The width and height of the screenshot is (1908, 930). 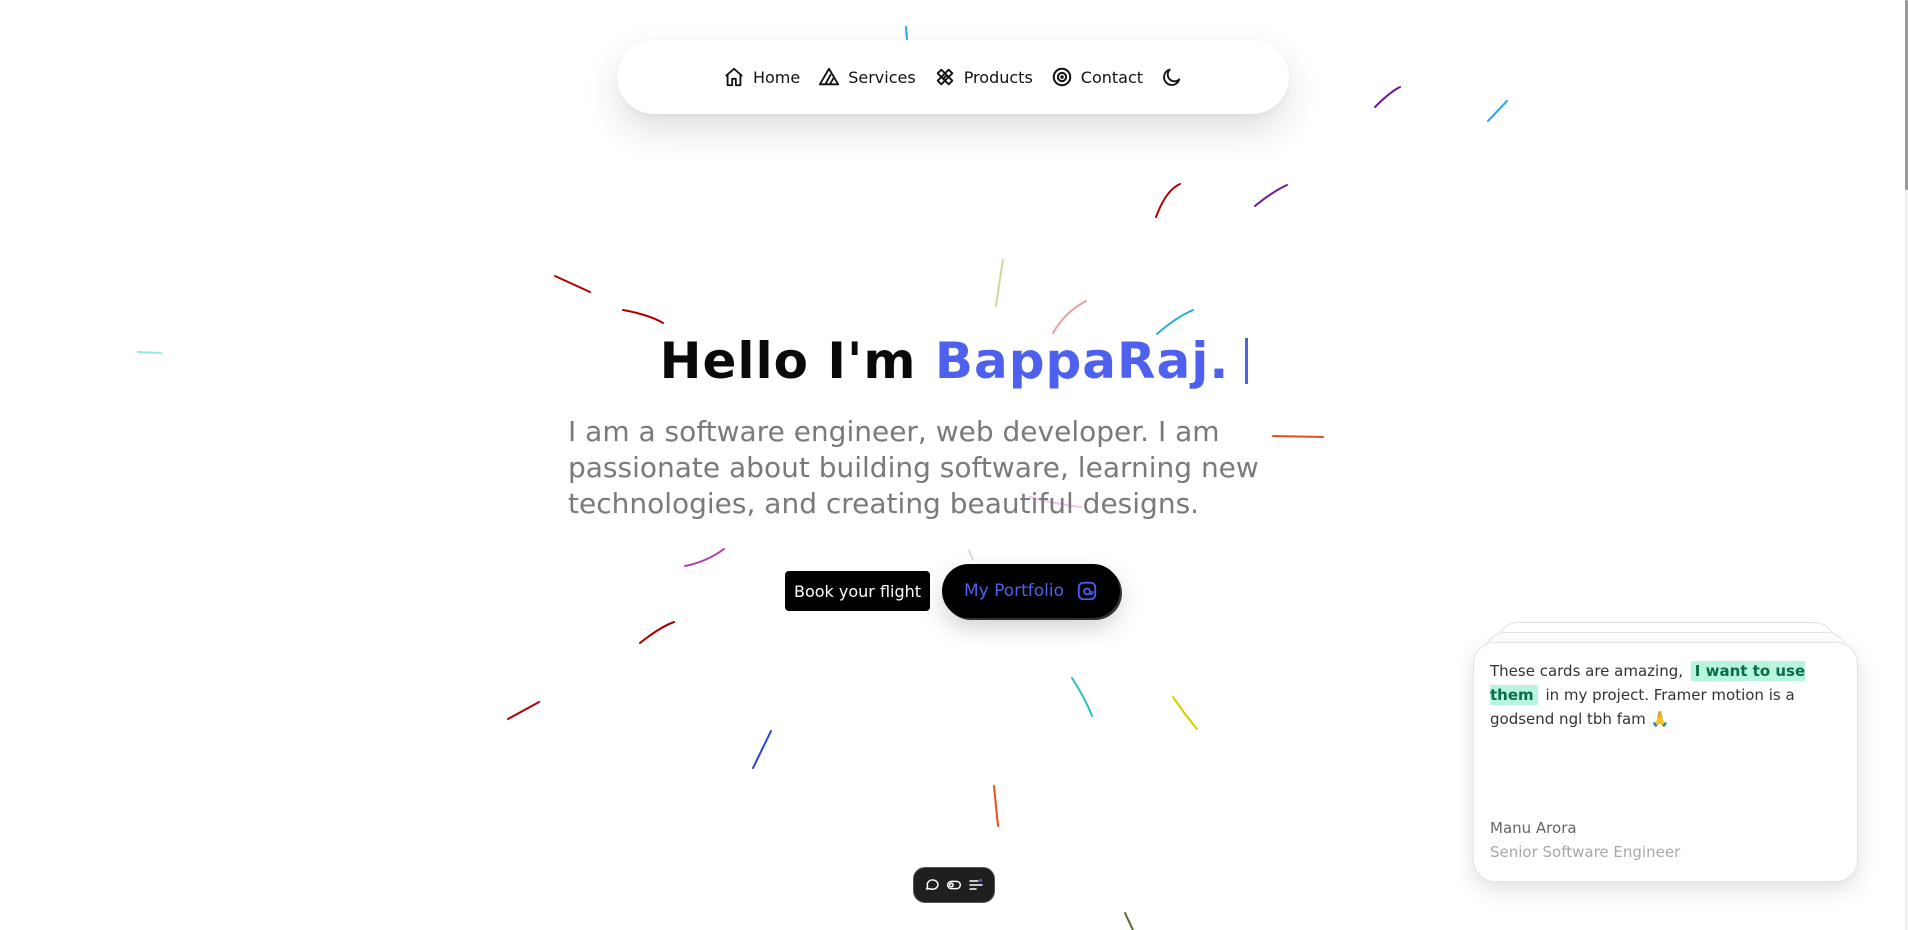 What do you see at coordinates (776, 77) in the screenshot?
I see `nav-item-label: Home` at bounding box center [776, 77].